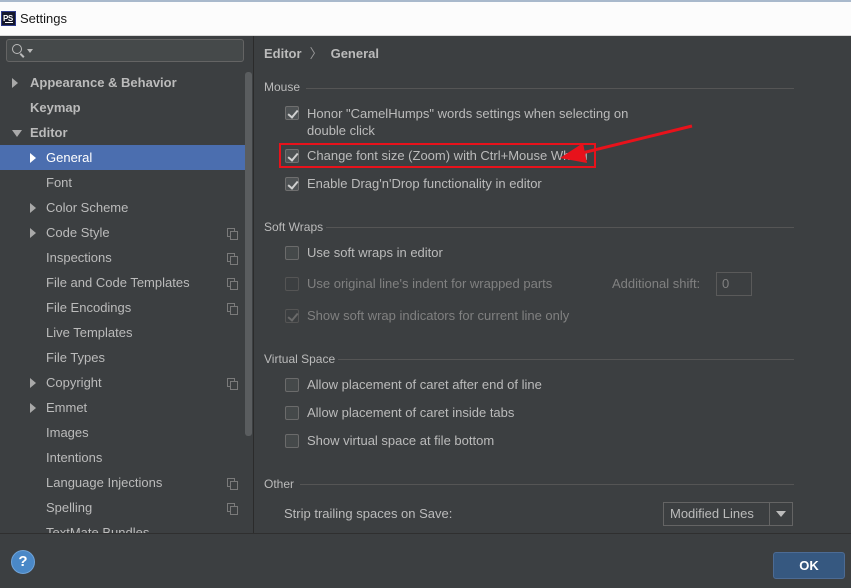  I want to click on tree-item-editor: Editor, so click(126, 132).